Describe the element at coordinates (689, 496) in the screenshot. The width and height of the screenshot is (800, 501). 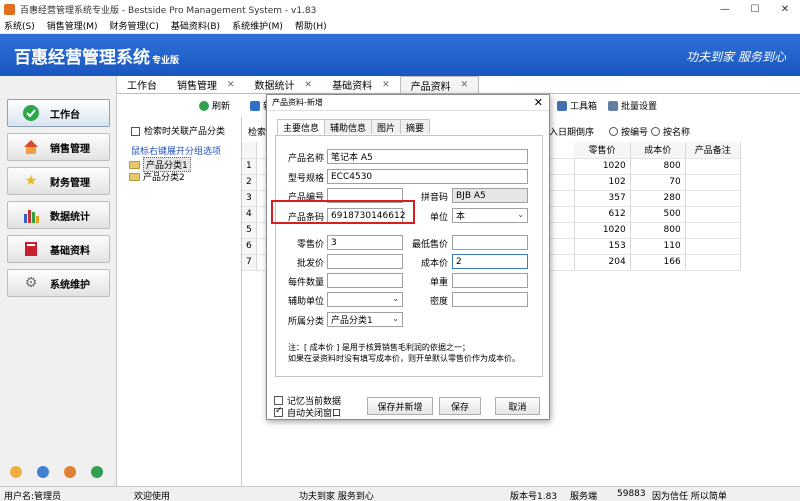
I see `status-tagline: 因为信任 所以简单` at that location.